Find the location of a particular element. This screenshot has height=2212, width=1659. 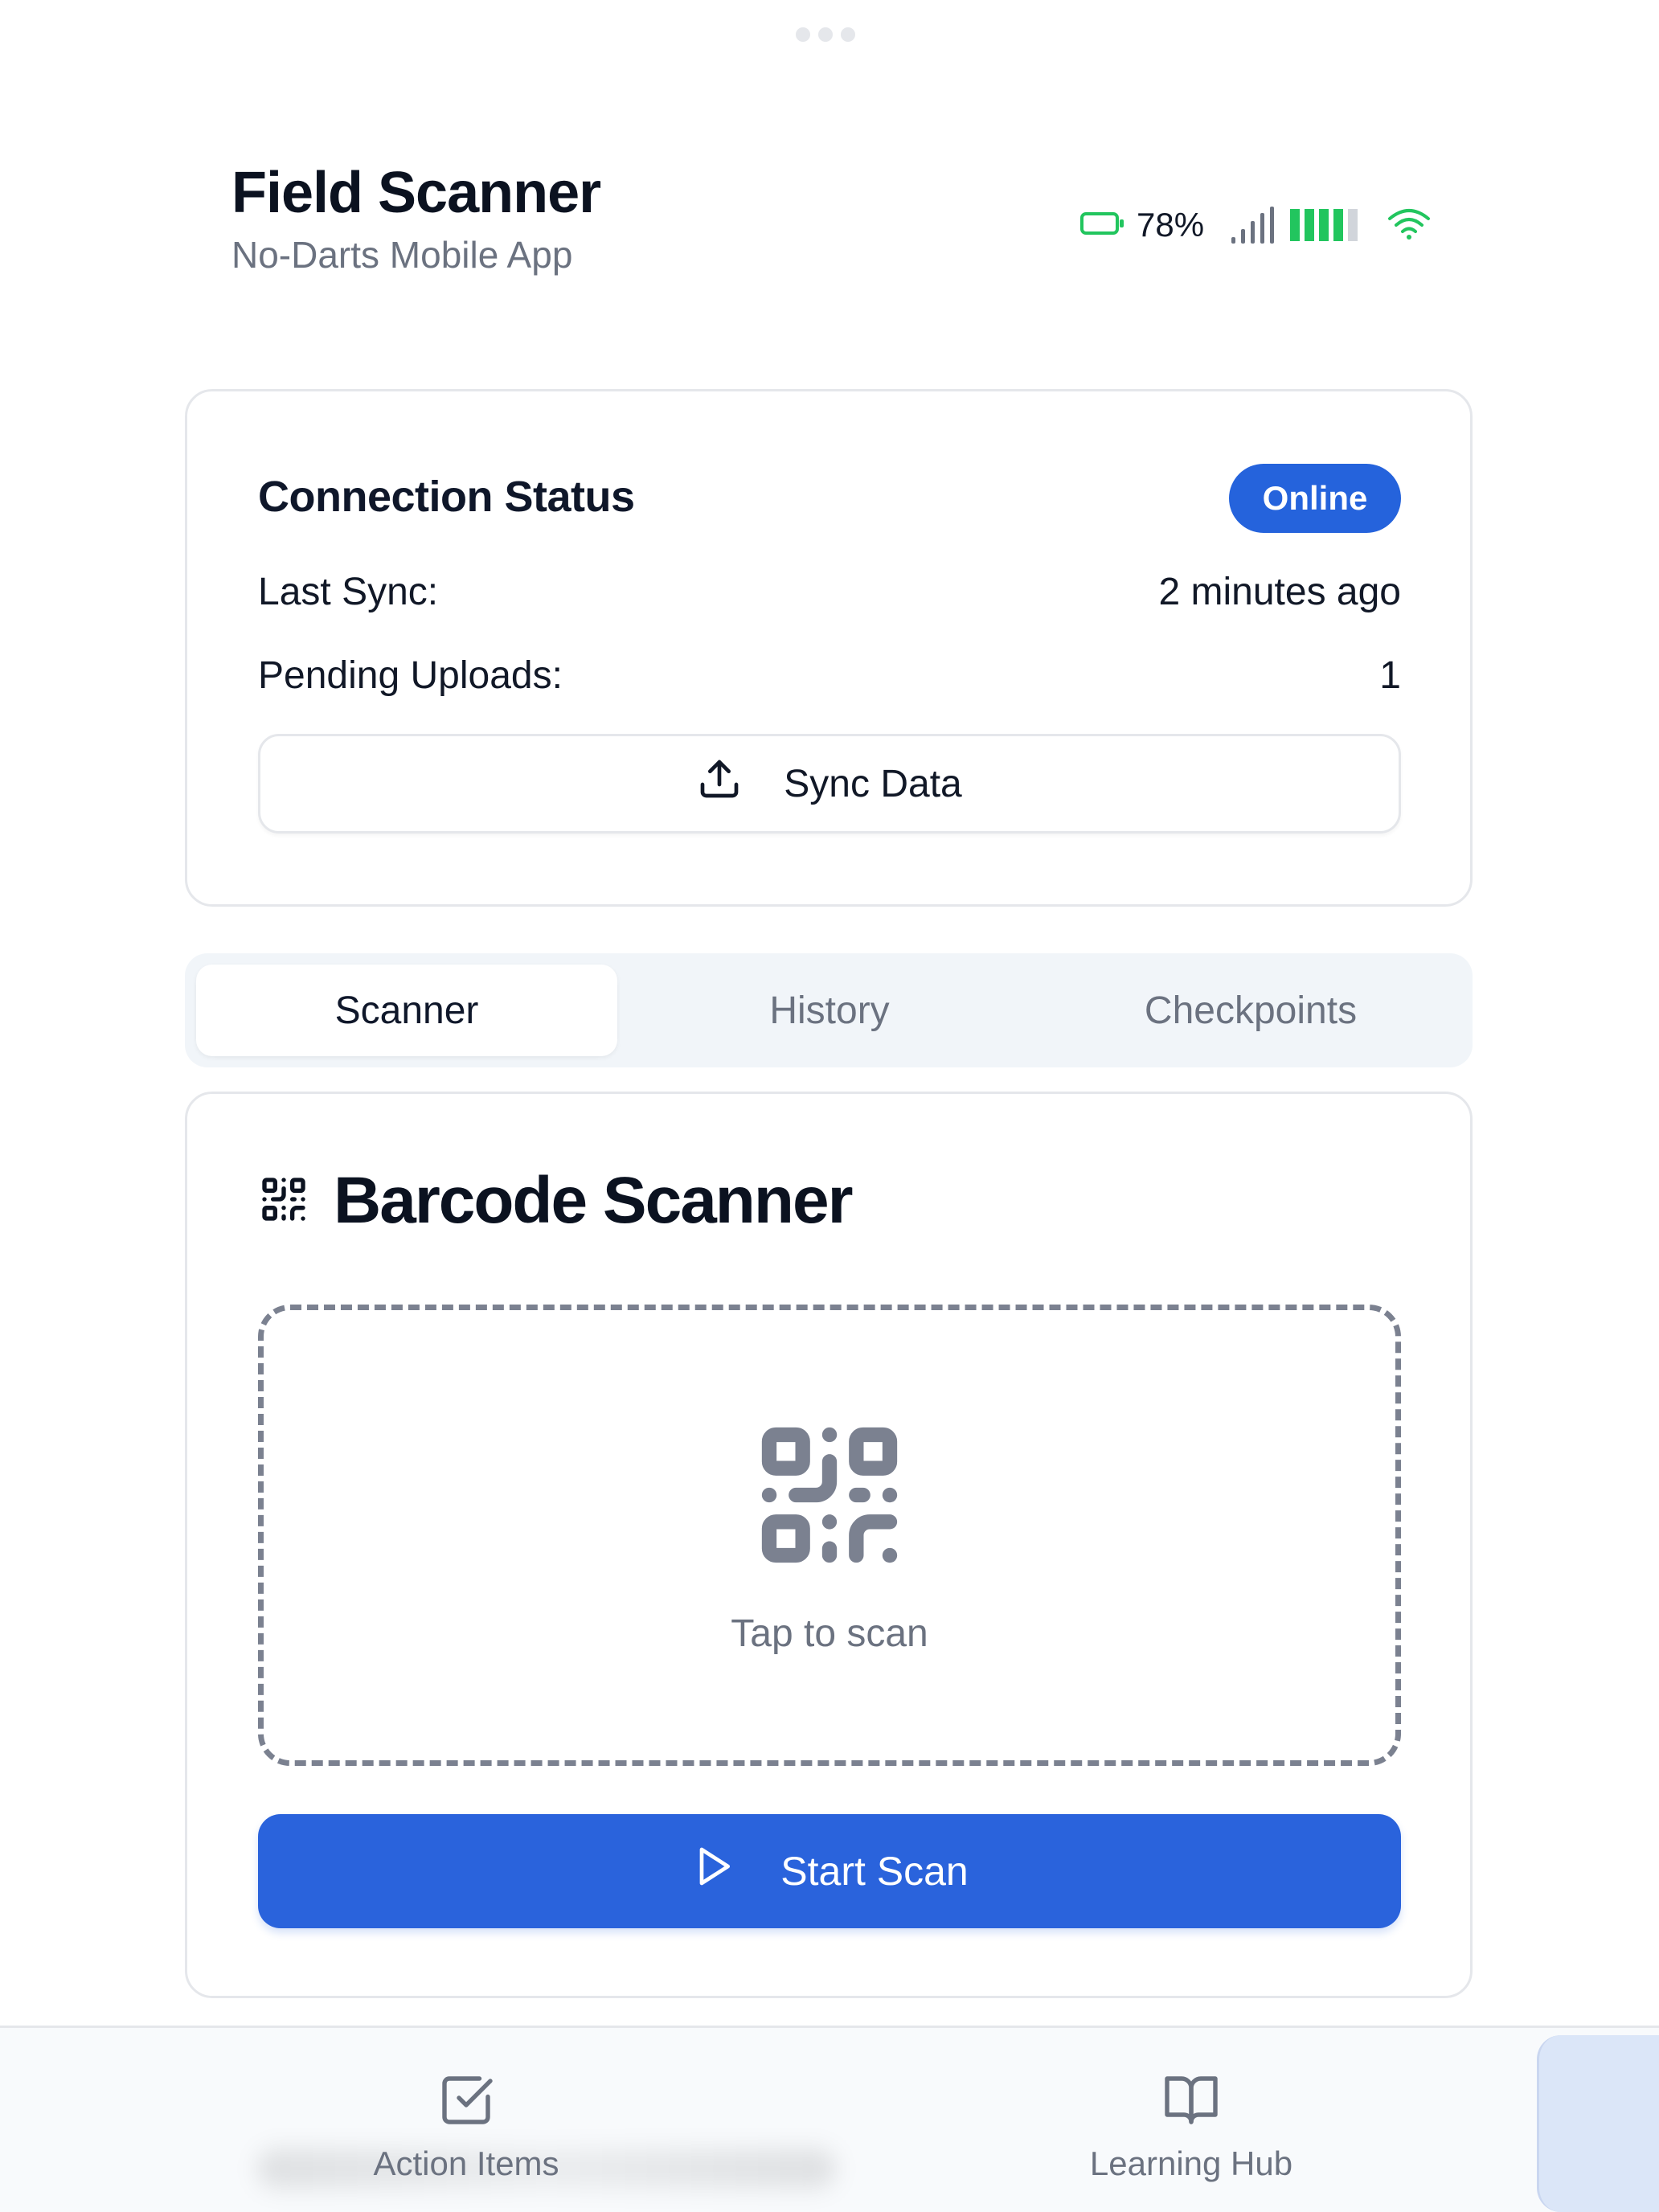

scanner-title: Barcode Scanner is located at coordinates (593, 1200).